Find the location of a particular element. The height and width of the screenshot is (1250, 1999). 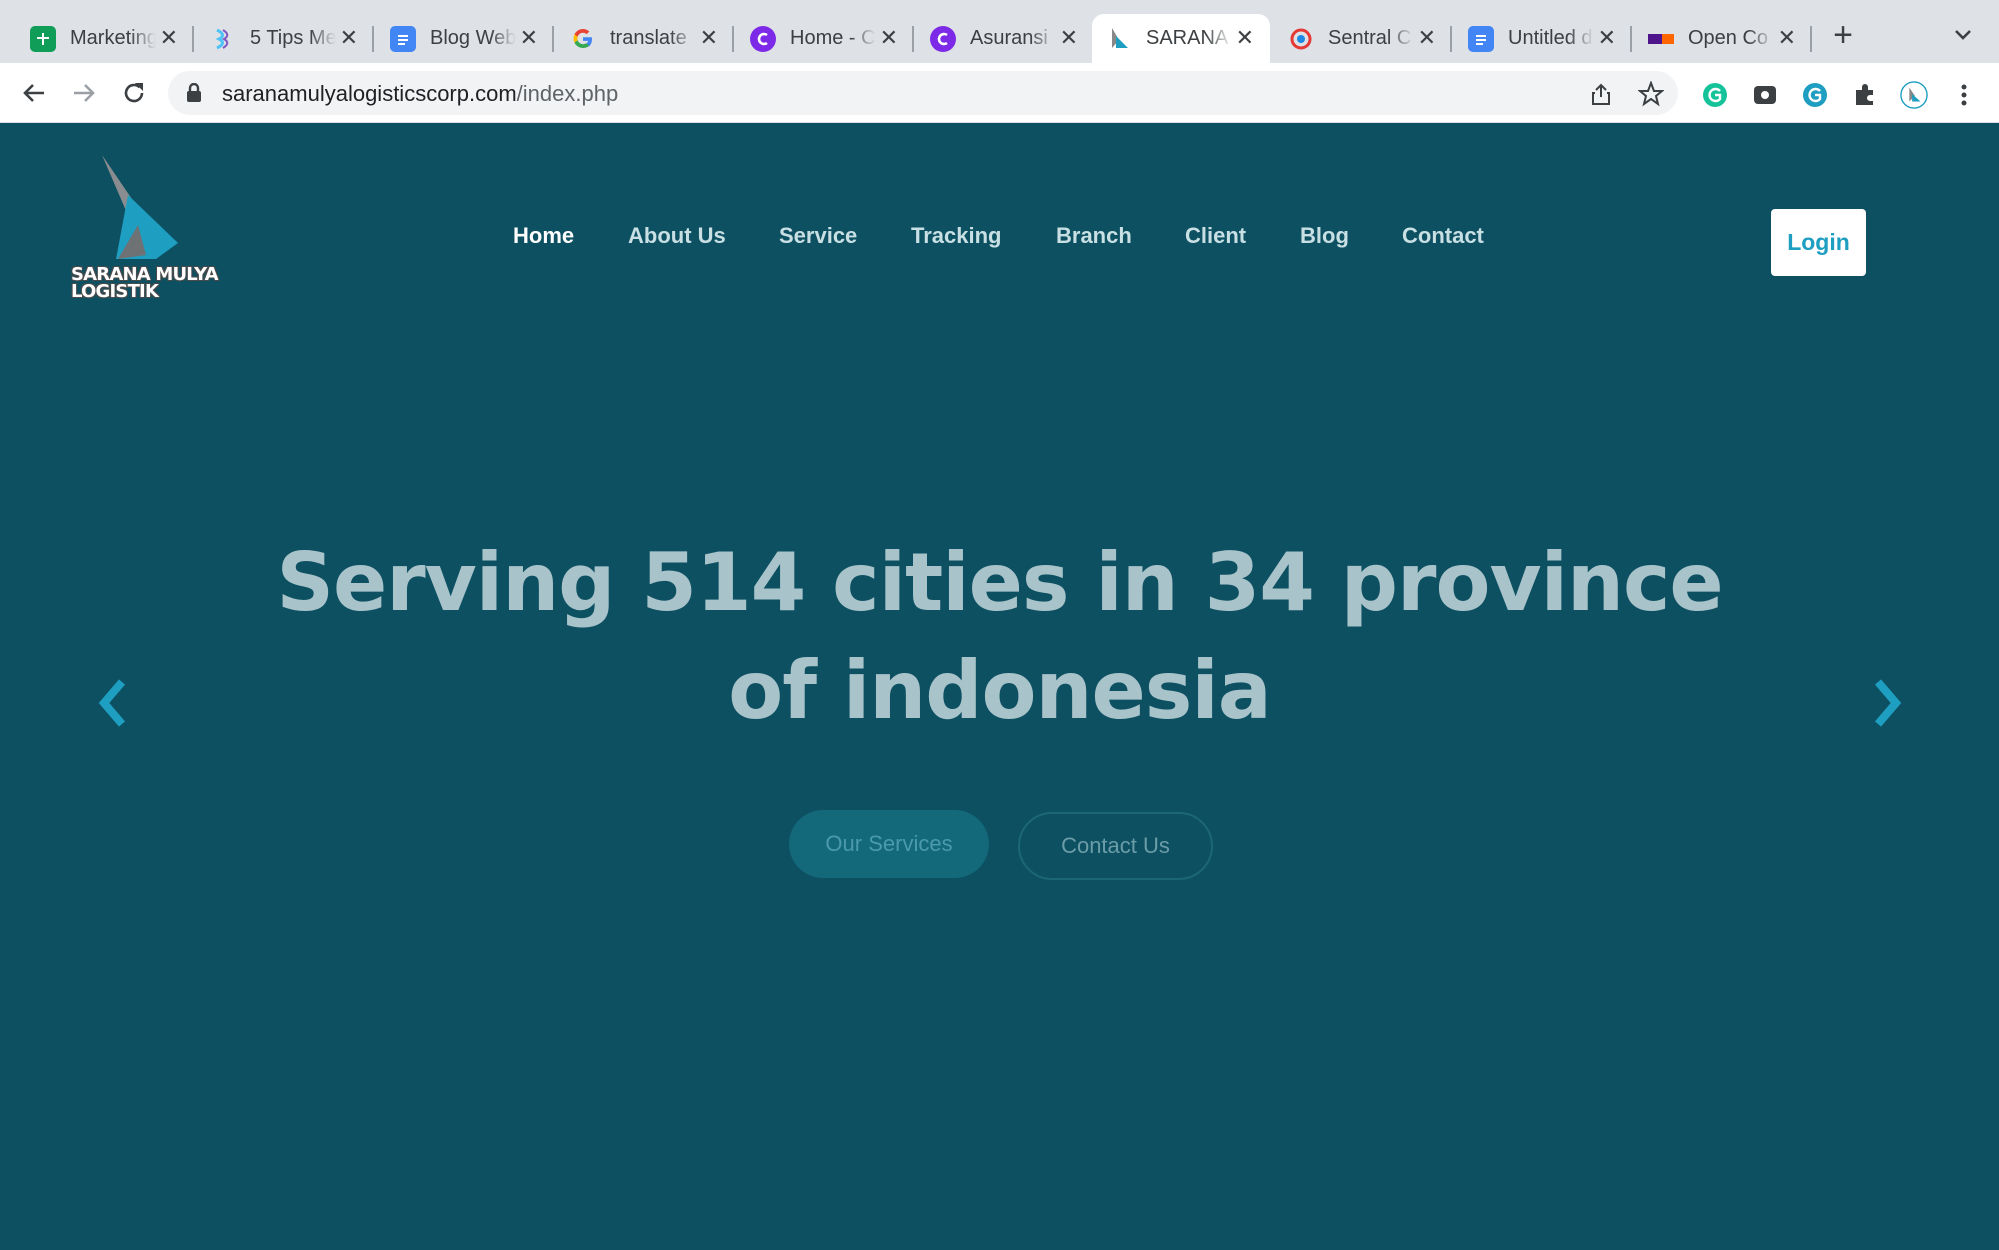

back-arrow-icon is located at coordinates (33, 93).